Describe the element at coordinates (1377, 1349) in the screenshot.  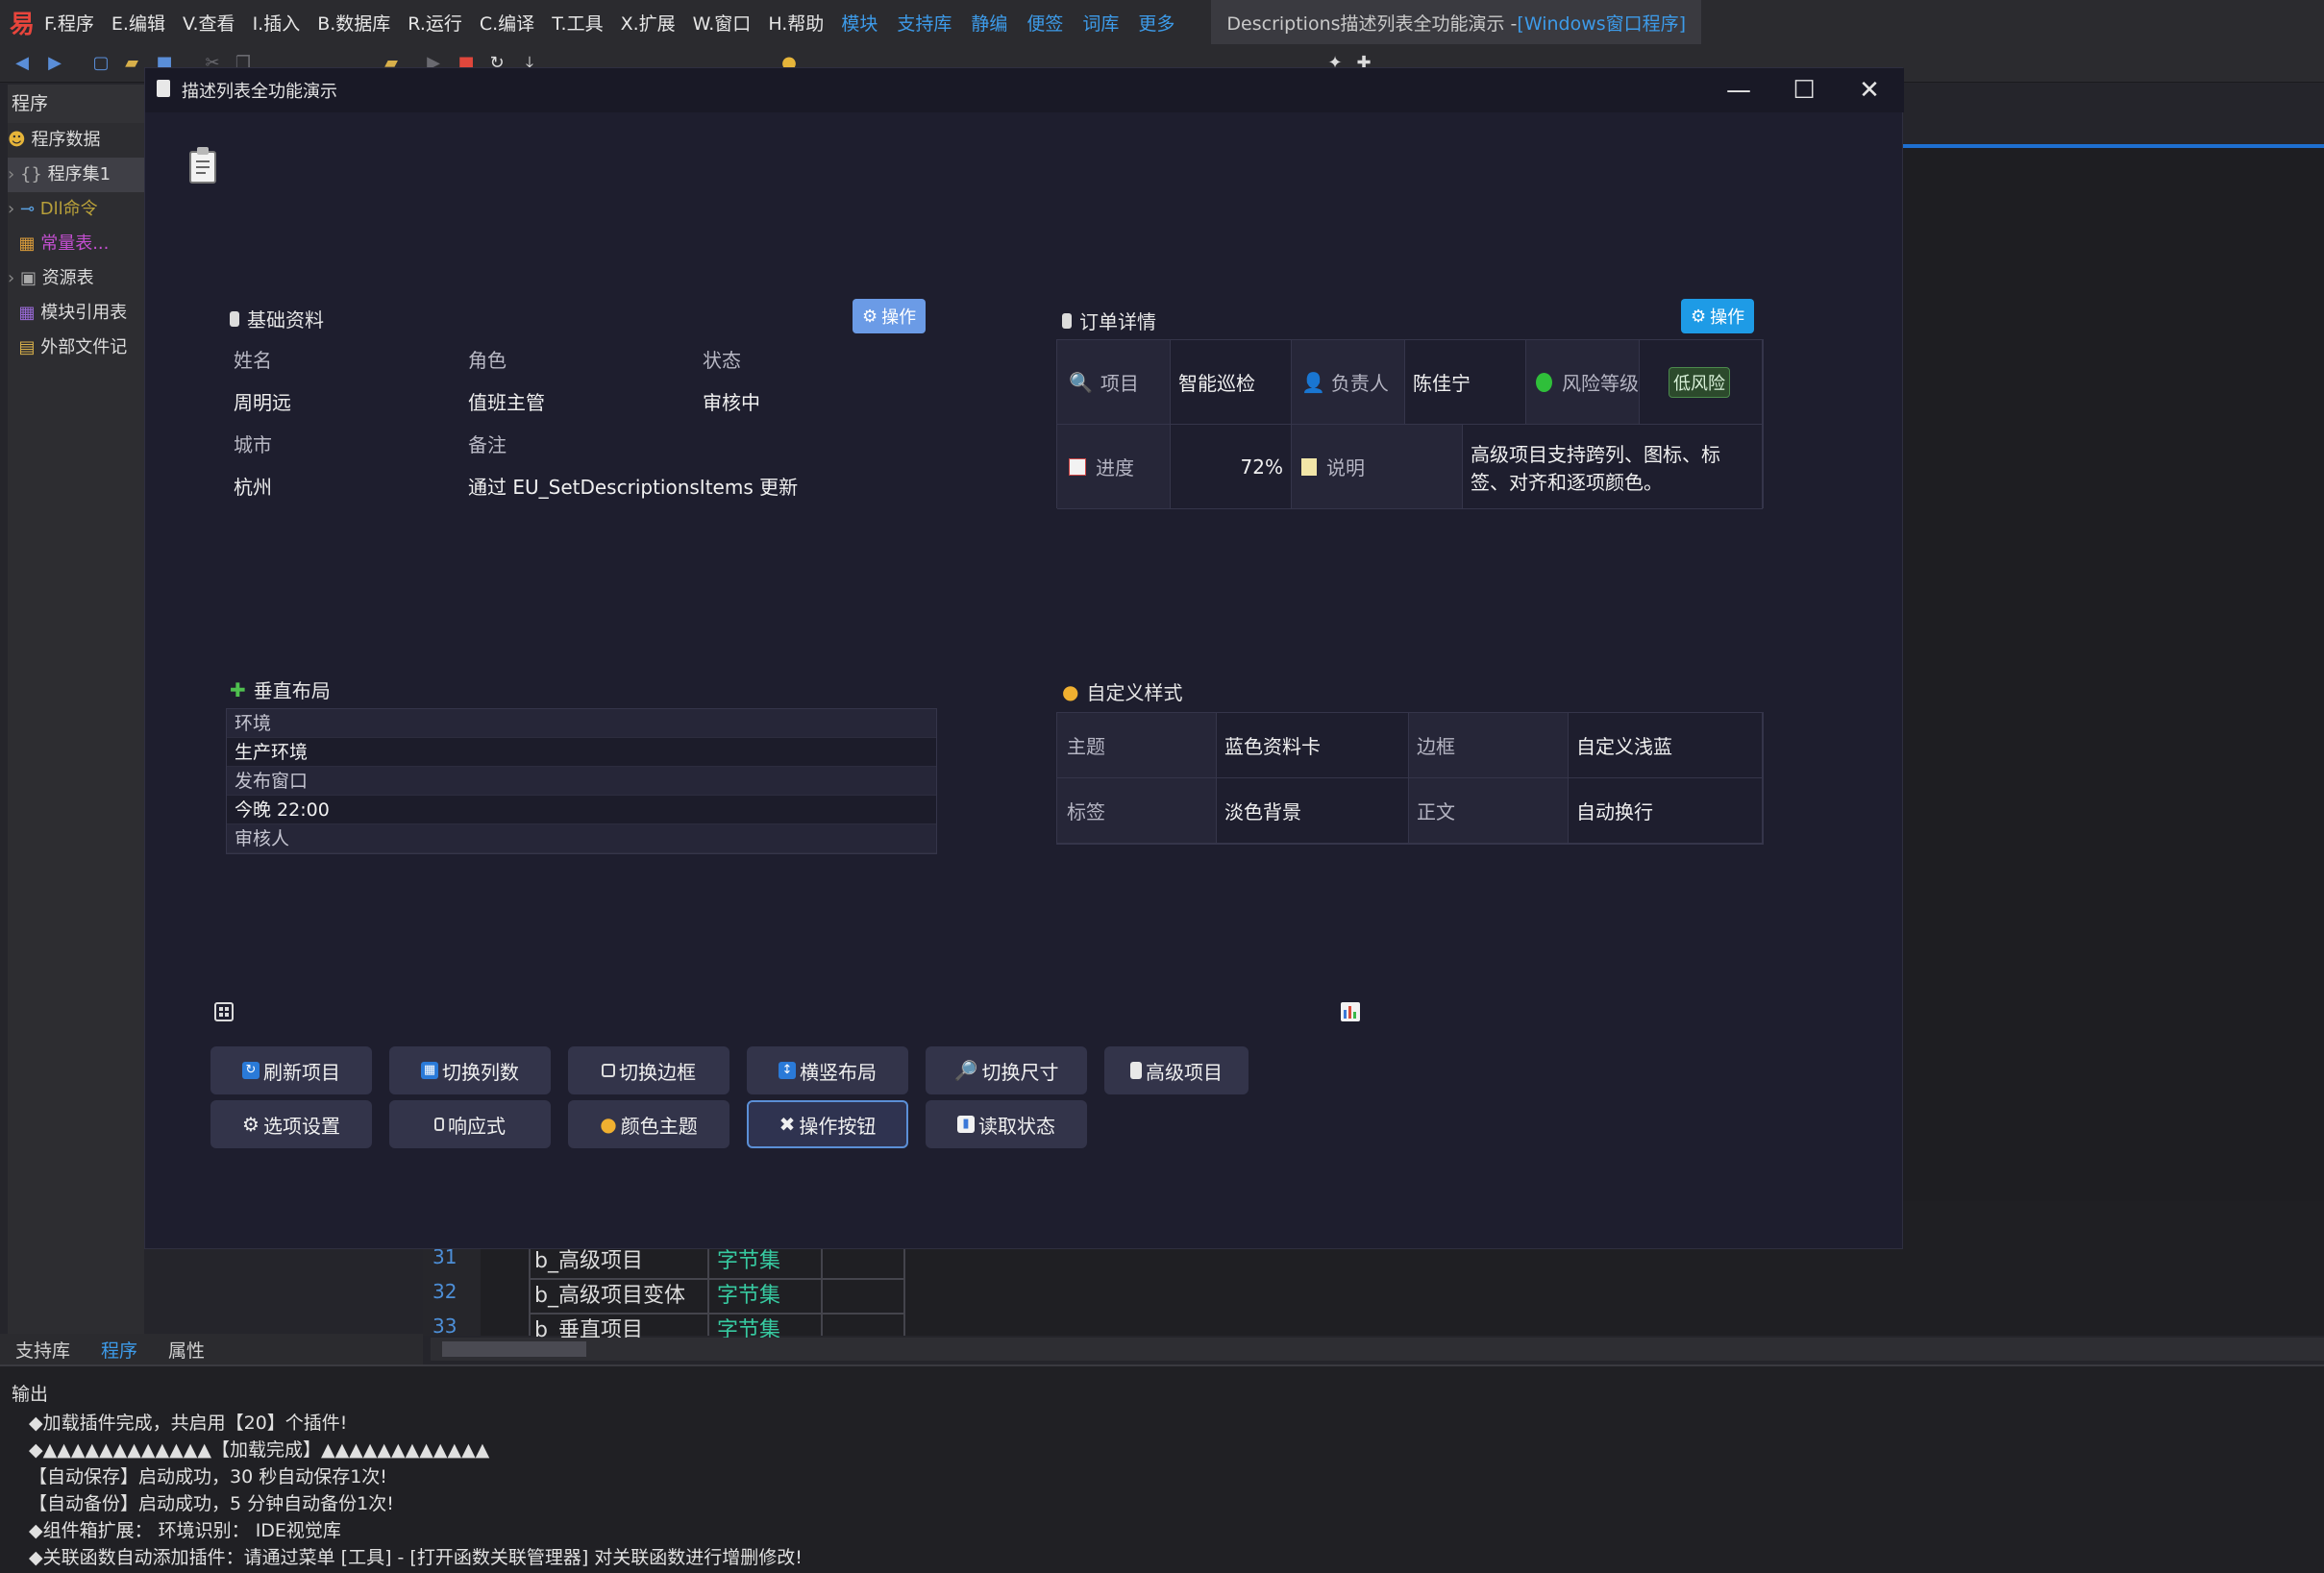
I see `horizontal-scrollbar` at that location.